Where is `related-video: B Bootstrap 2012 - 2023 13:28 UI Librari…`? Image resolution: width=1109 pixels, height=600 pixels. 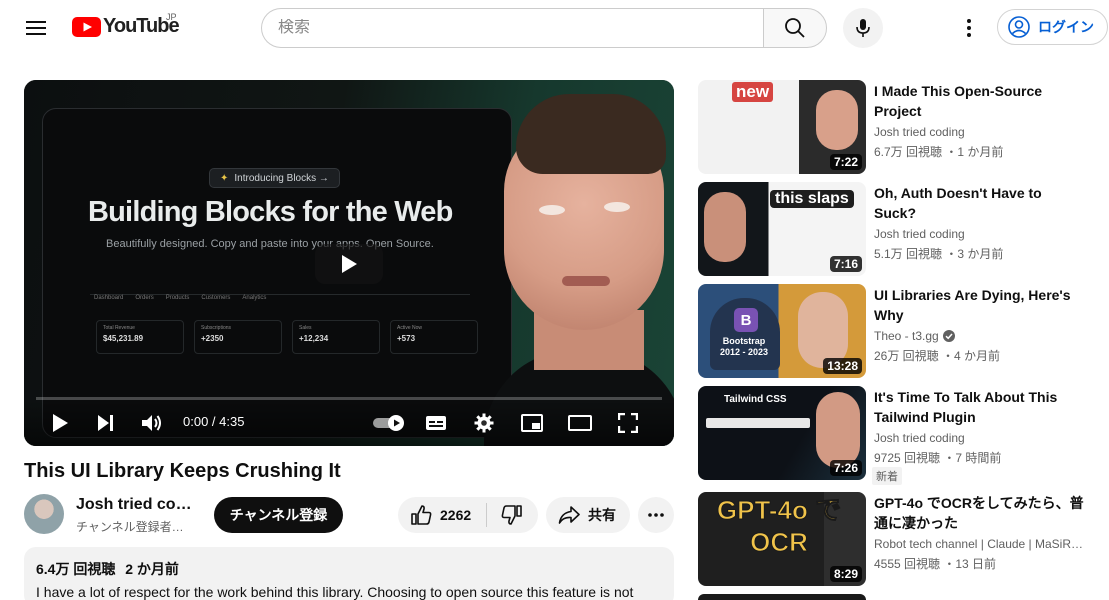
related-video: B Bootstrap 2012 - 2023 13:28 UI Librari… is located at coordinates (898, 331).